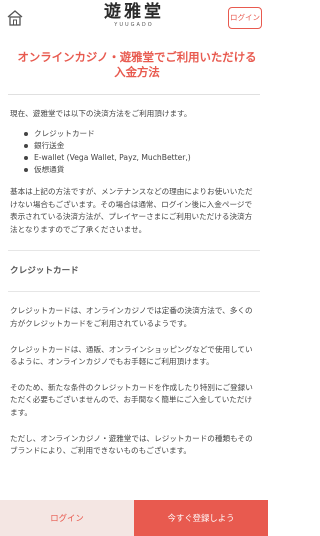 This screenshot has height=536, width=320. What do you see at coordinates (44, 271) in the screenshot?
I see `section-title: クレジットカード` at bounding box center [44, 271].